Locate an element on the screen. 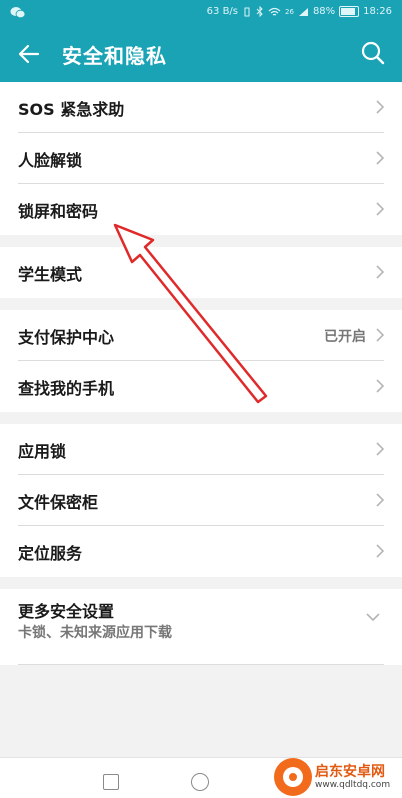  setting-label: 文件保密柜 is located at coordinates (58, 502).